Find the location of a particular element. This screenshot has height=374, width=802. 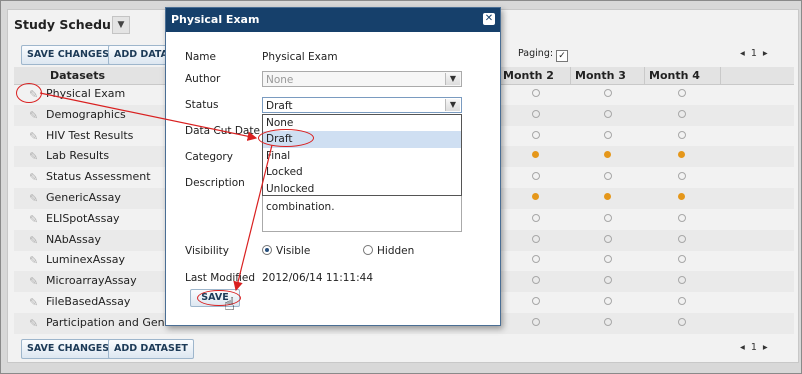

annotation-arrow-to-draft is located at coordinates (148, 116).